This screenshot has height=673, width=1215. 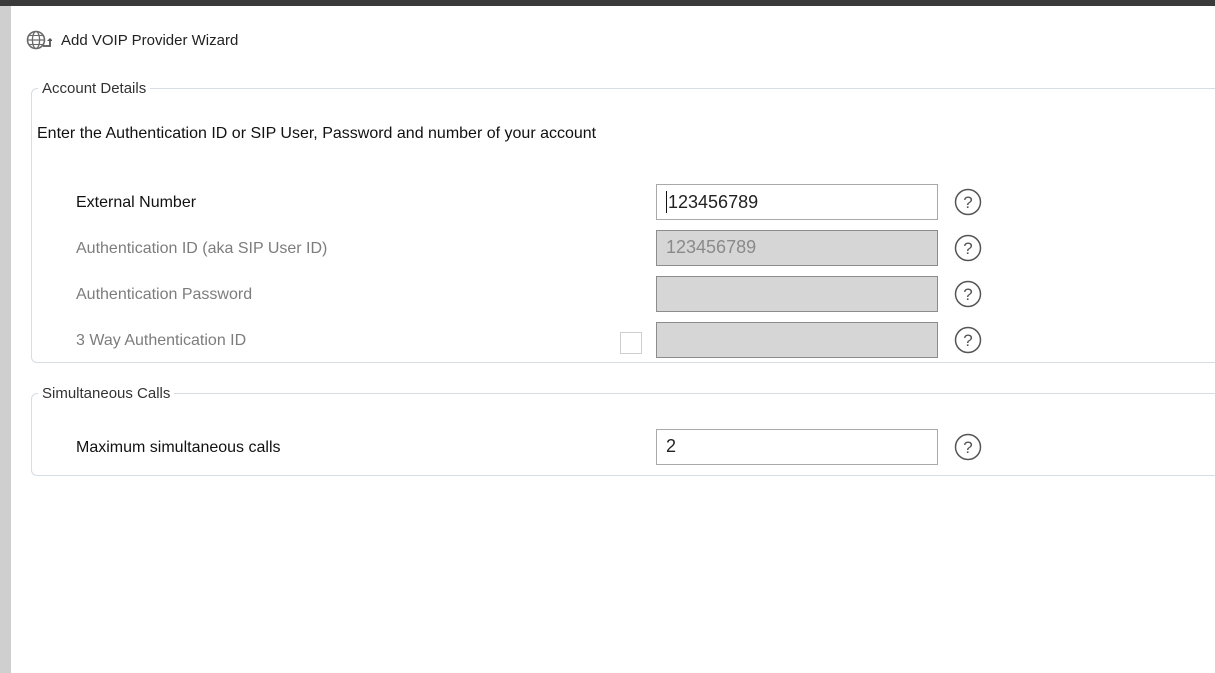 I want to click on account-details-legend: Account Details, so click(x=94, y=88).